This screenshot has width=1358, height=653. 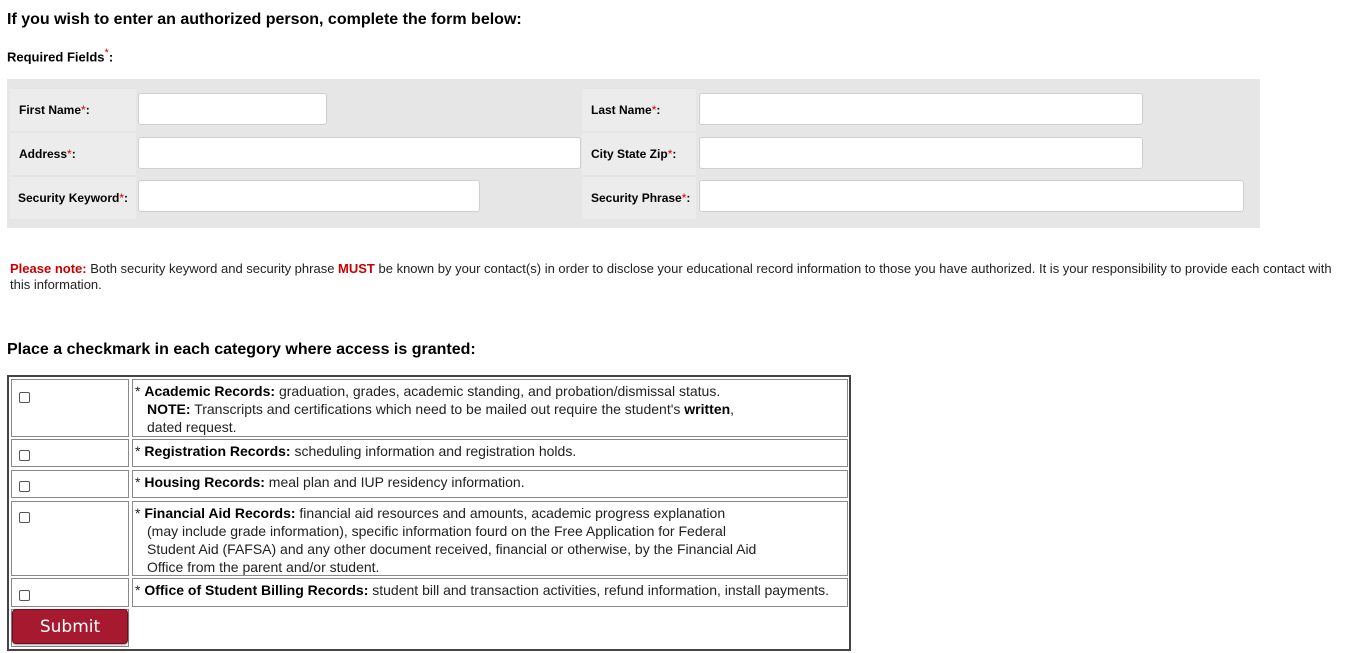 What do you see at coordinates (356, 268) in the screenshot?
I see `note-must: MUST` at bounding box center [356, 268].